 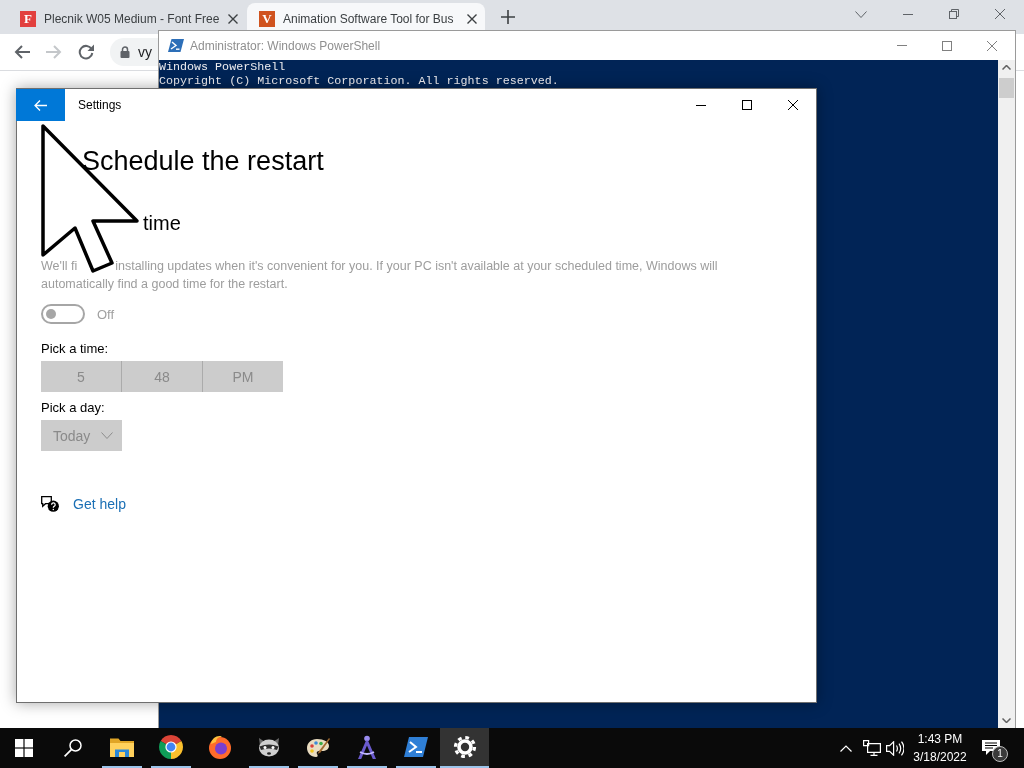 I want to click on plus-icon, so click(x=508, y=17).